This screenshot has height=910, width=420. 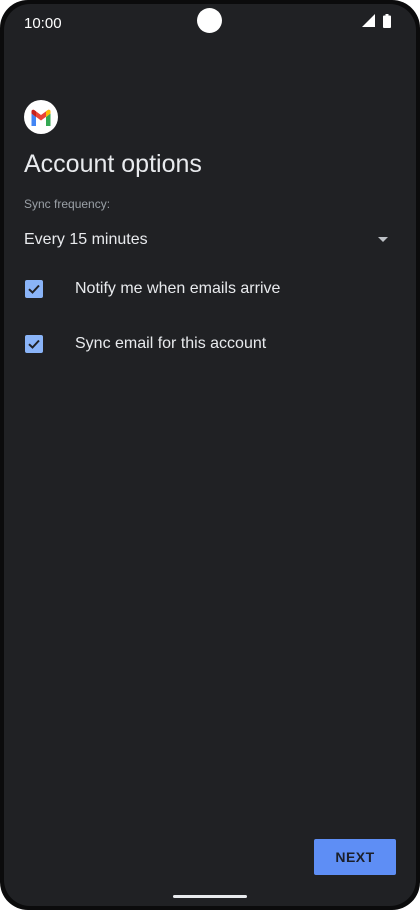 What do you see at coordinates (210, 896) in the screenshot?
I see `gesture-nav-handle` at bounding box center [210, 896].